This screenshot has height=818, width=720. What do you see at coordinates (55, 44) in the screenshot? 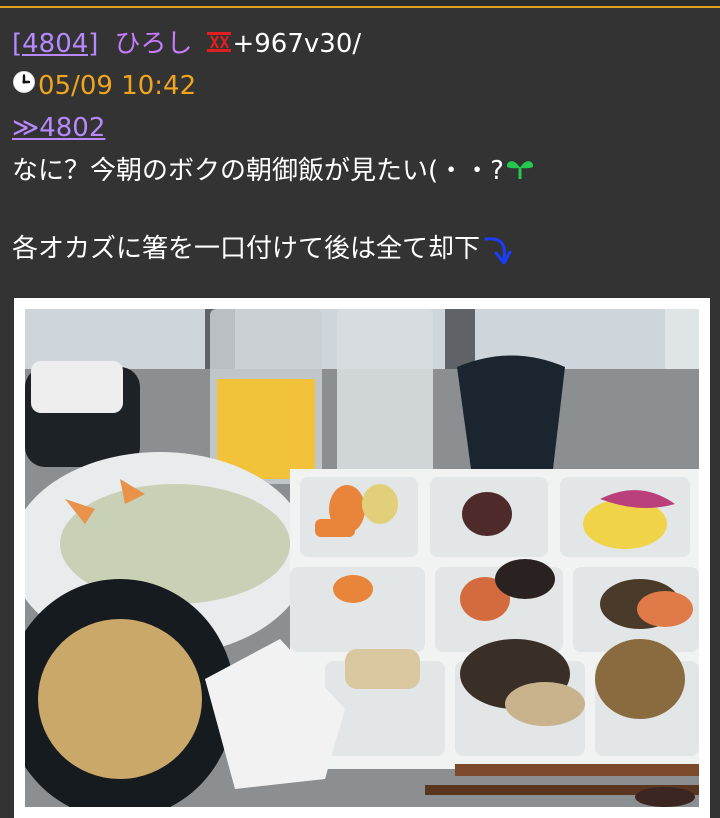
I see `res-number-link: [4804]` at bounding box center [55, 44].